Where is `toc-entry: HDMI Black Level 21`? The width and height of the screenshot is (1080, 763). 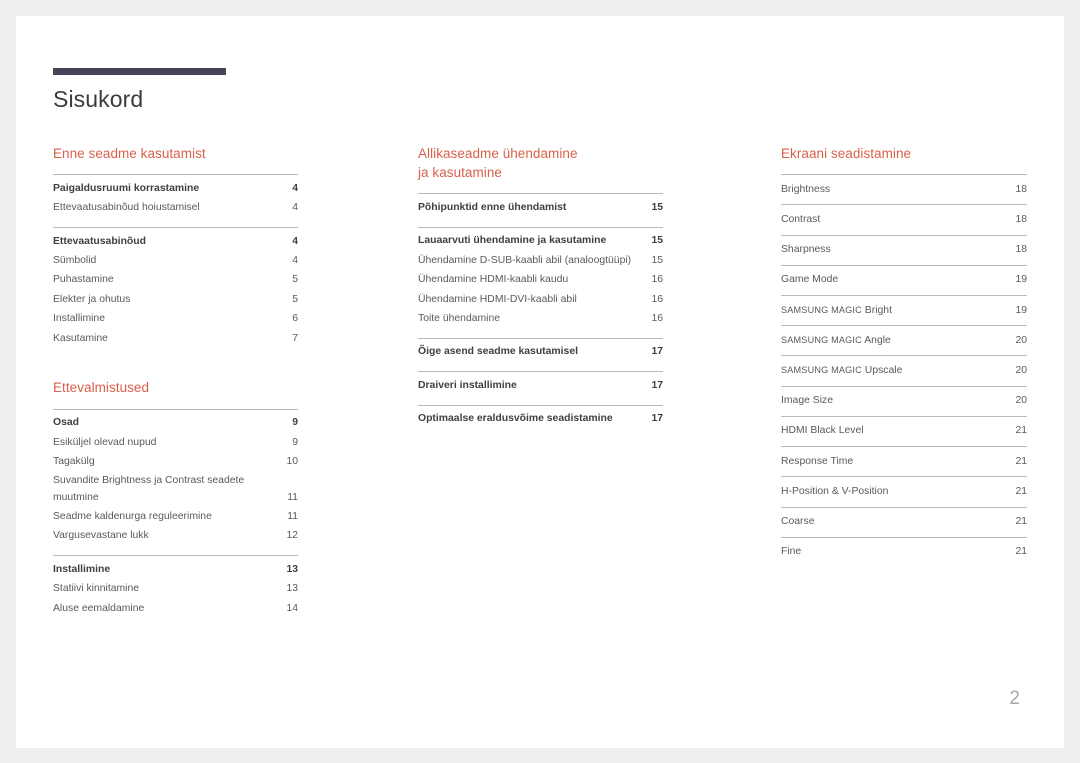 toc-entry: HDMI Black Level 21 is located at coordinates (904, 430).